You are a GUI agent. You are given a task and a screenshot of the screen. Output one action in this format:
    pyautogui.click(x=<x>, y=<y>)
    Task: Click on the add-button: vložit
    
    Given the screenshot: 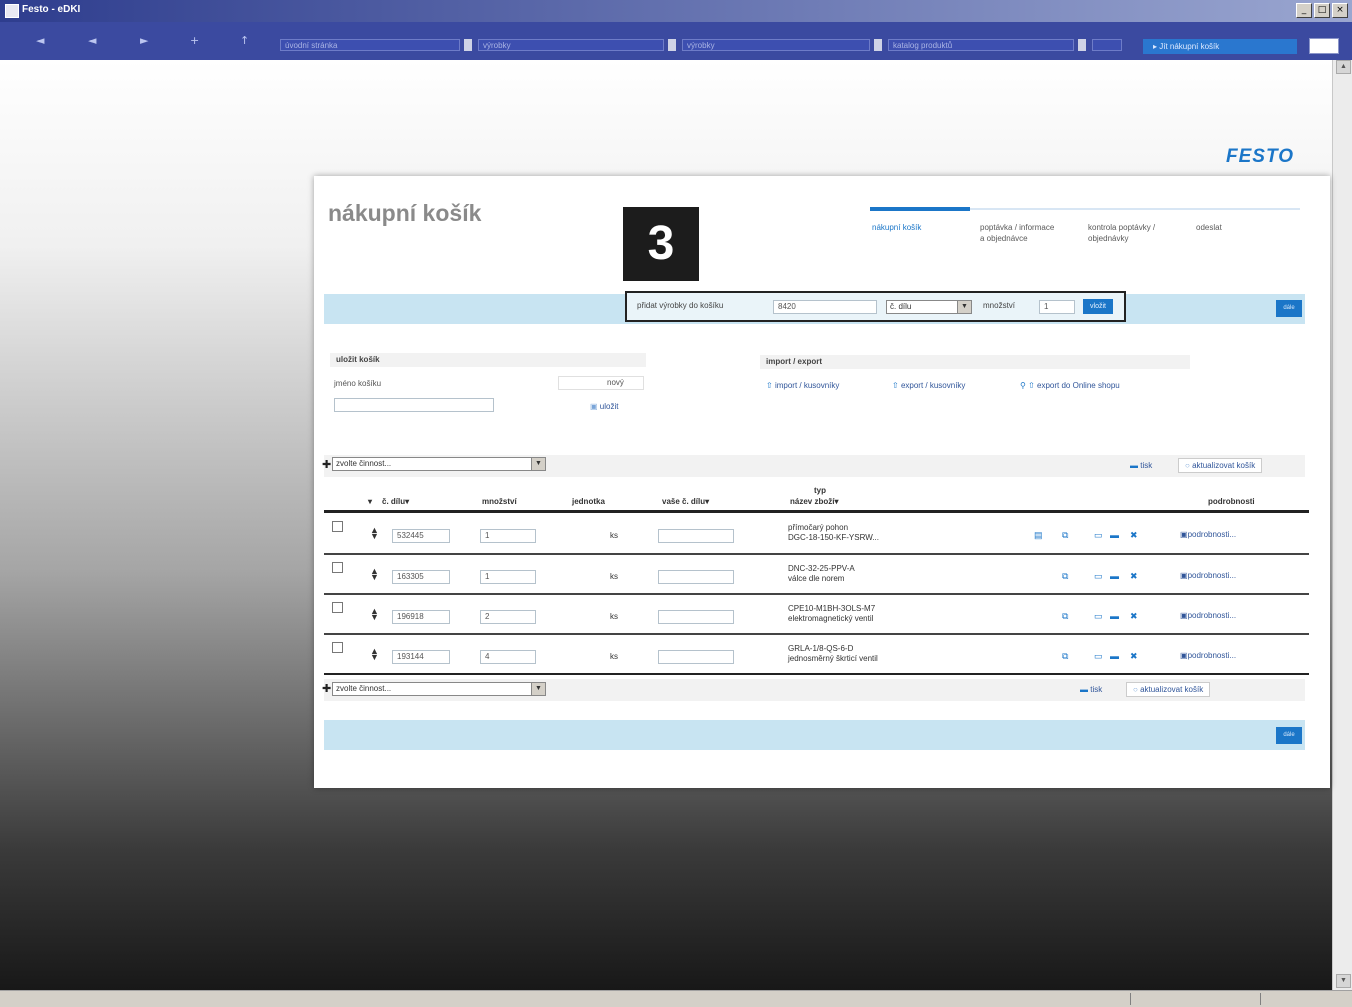 What is the action you would take?
    pyautogui.click(x=1098, y=306)
    